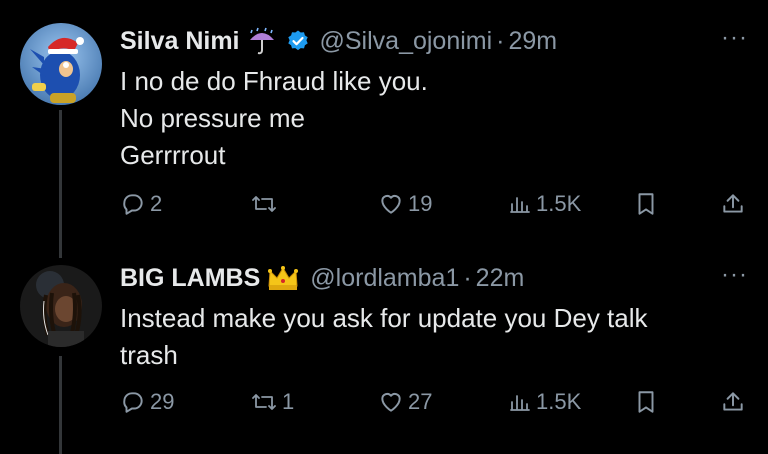  What do you see at coordinates (406, 41) in the screenshot?
I see `user-handle: @Silva_ojonimi` at bounding box center [406, 41].